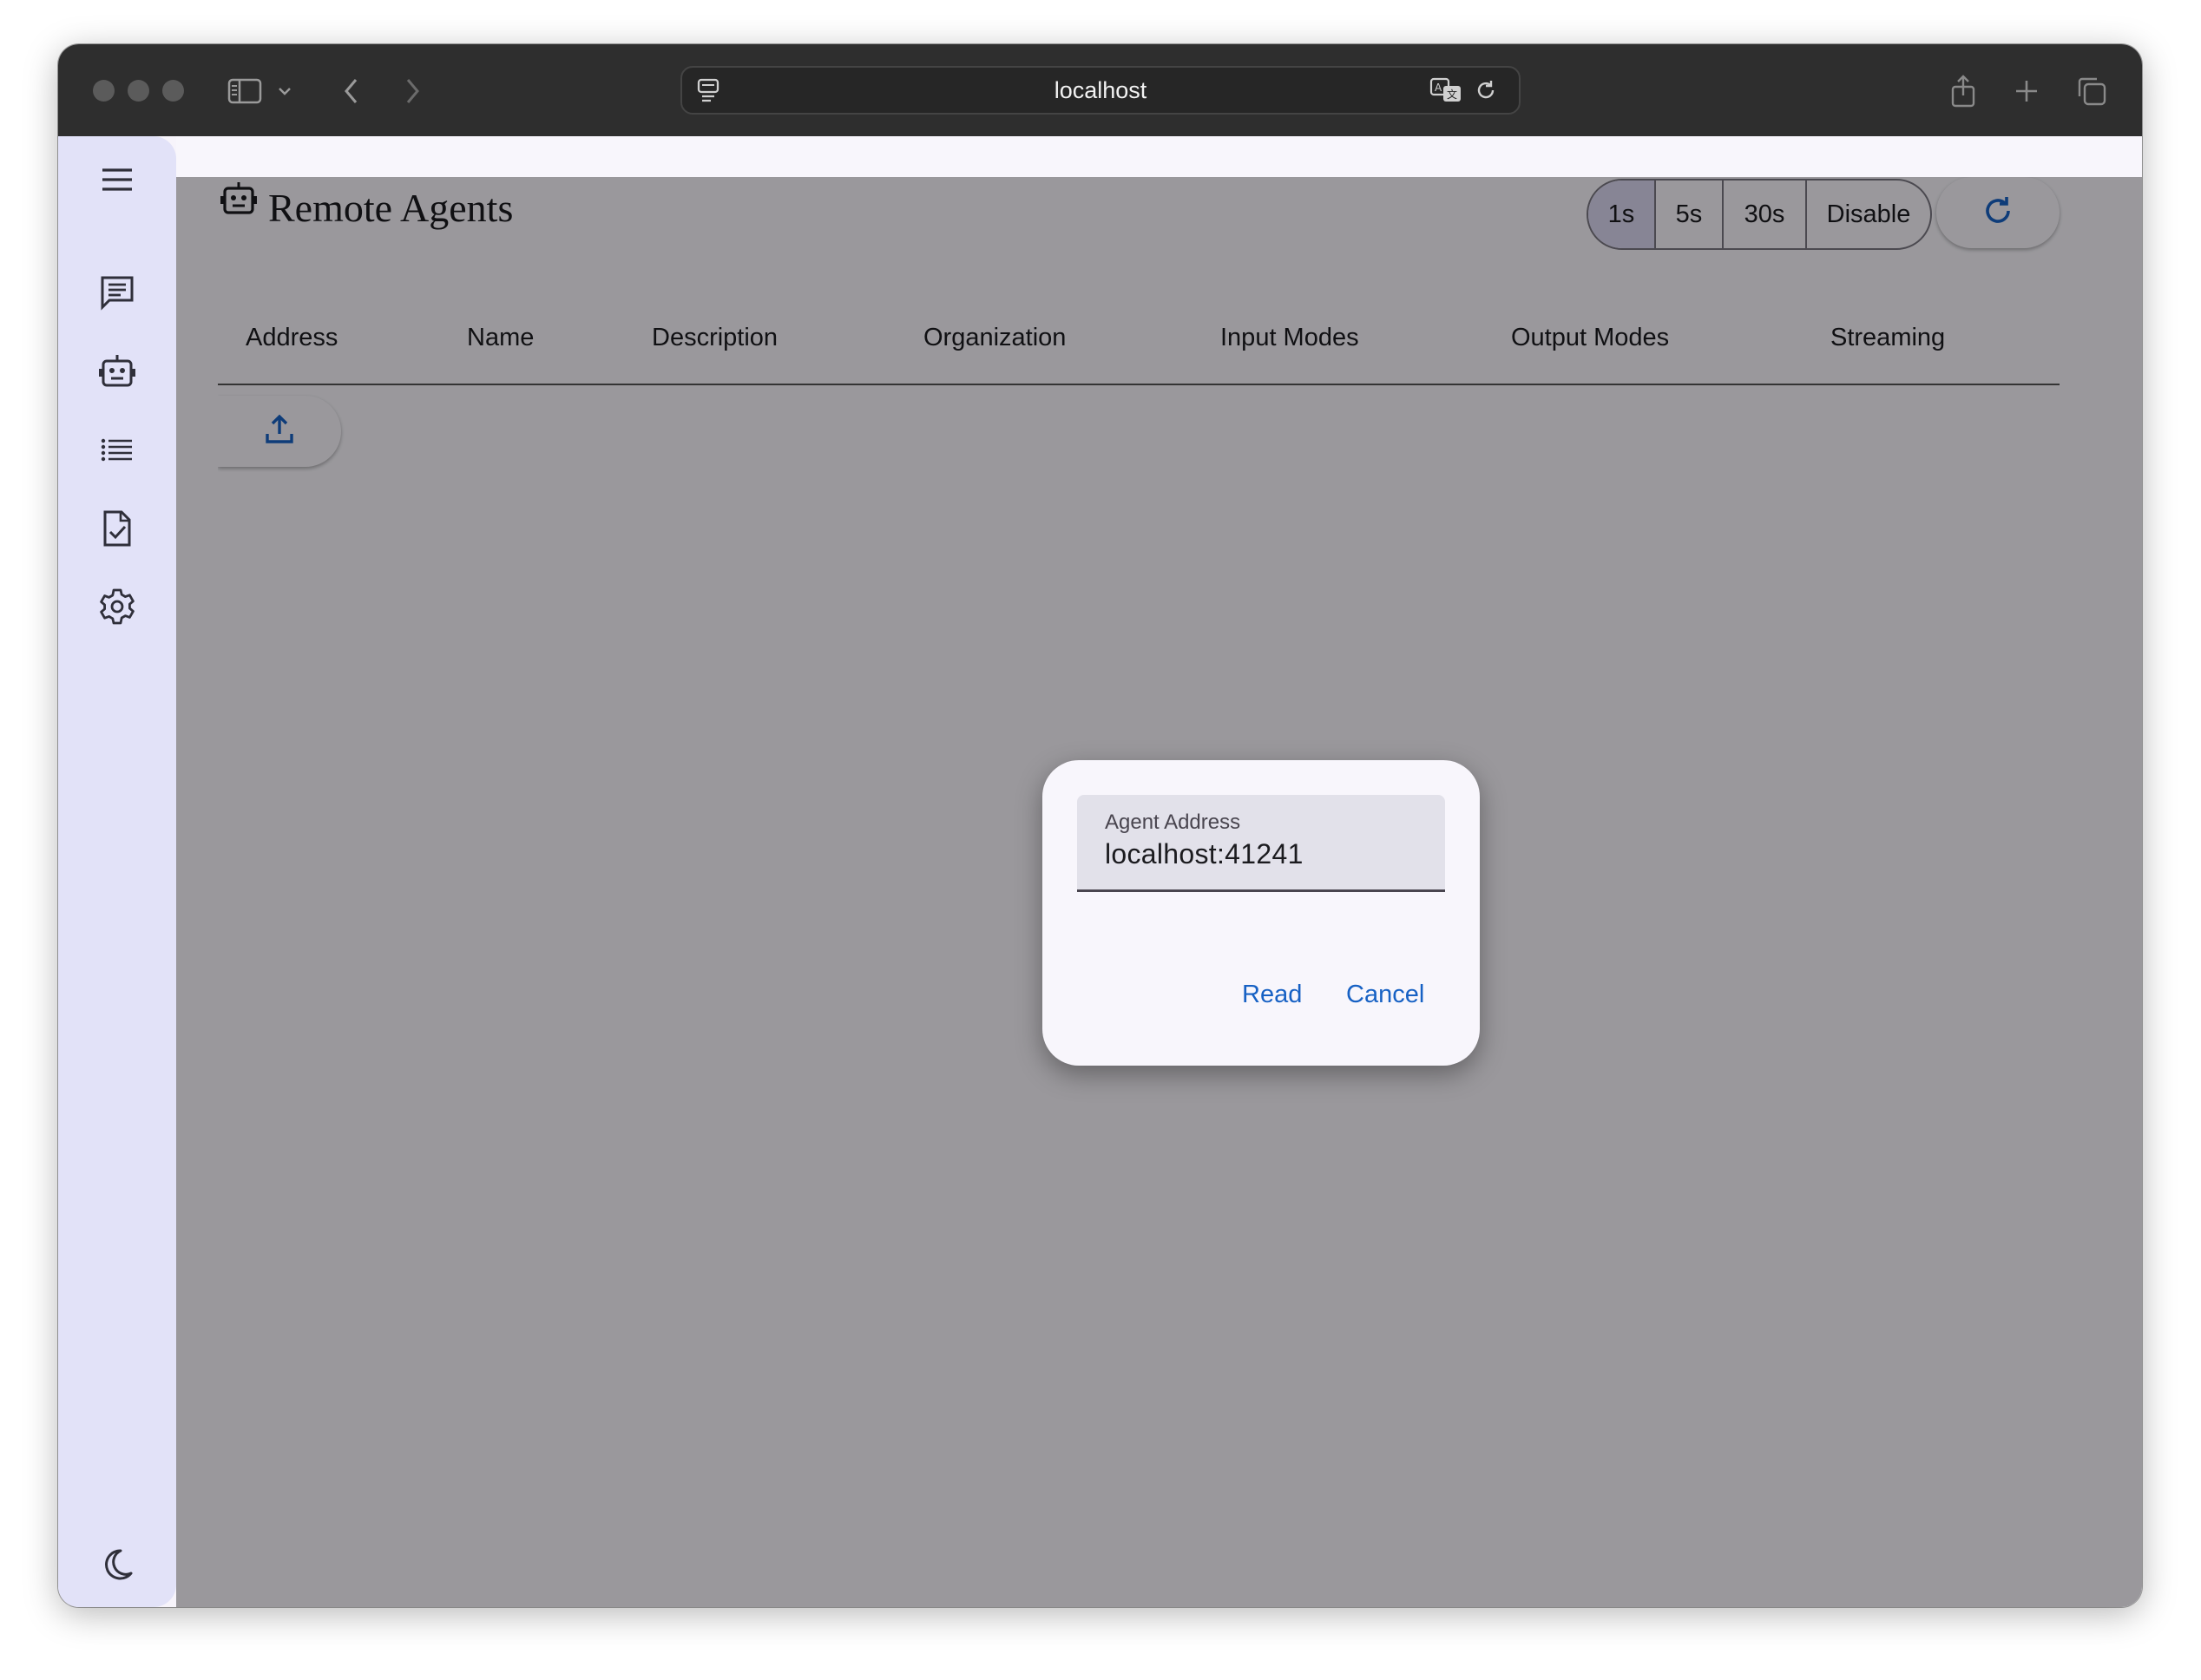  I want to click on back-icon, so click(352, 91).